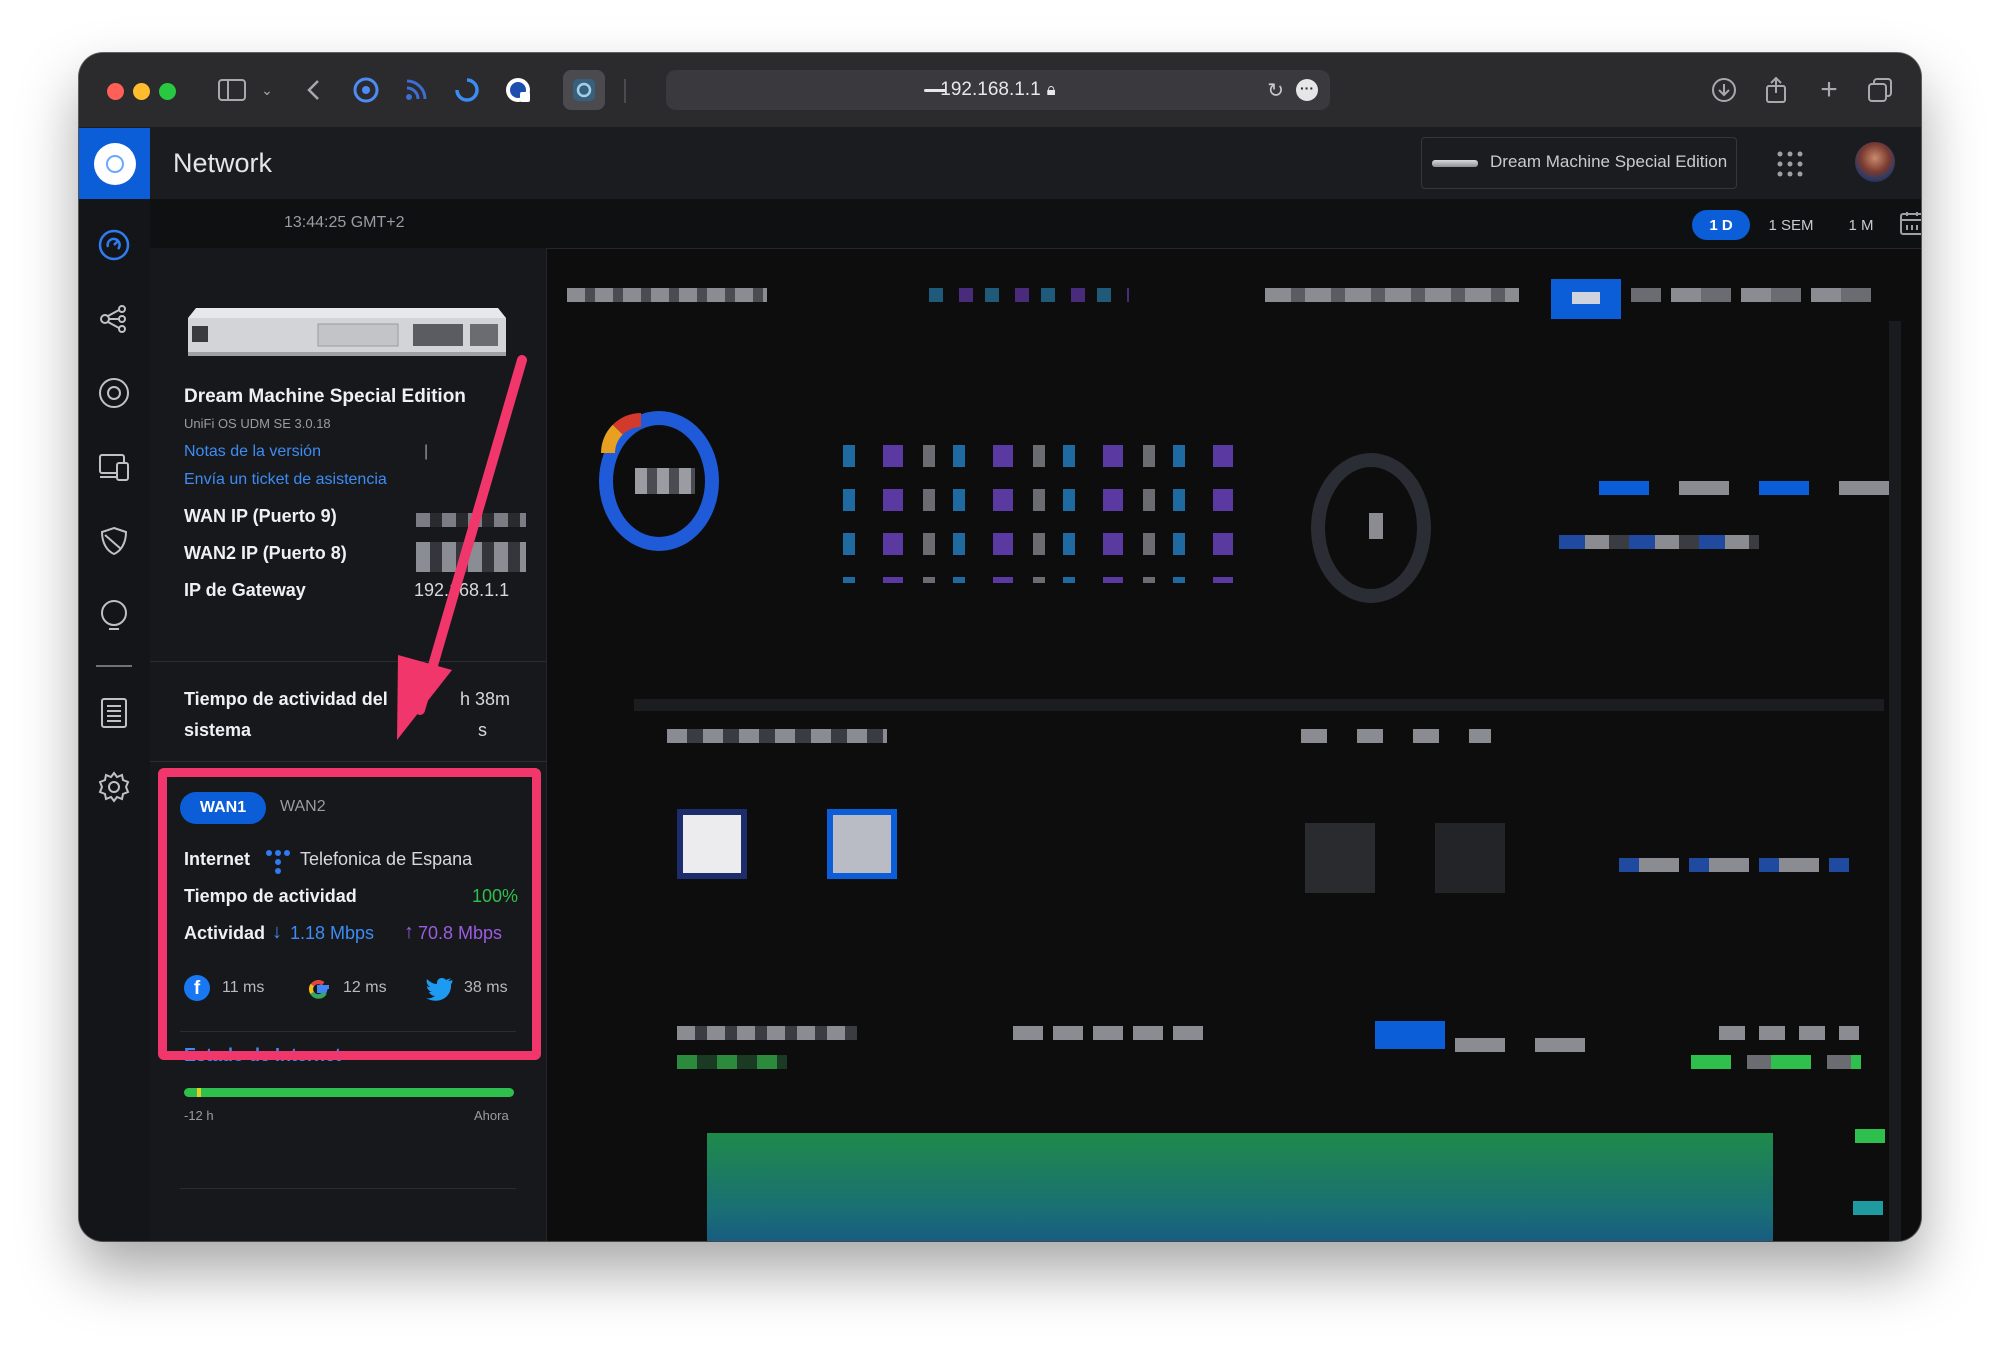  What do you see at coordinates (349, 914) in the screenshot?
I see `annotation-highlight-box` at bounding box center [349, 914].